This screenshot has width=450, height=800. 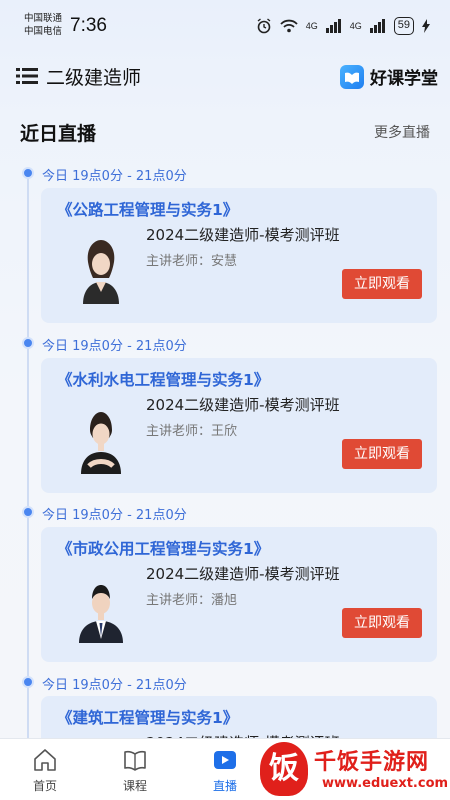 What do you see at coordinates (43, 31) in the screenshot?
I see `carrier-2: 中国电信` at bounding box center [43, 31].